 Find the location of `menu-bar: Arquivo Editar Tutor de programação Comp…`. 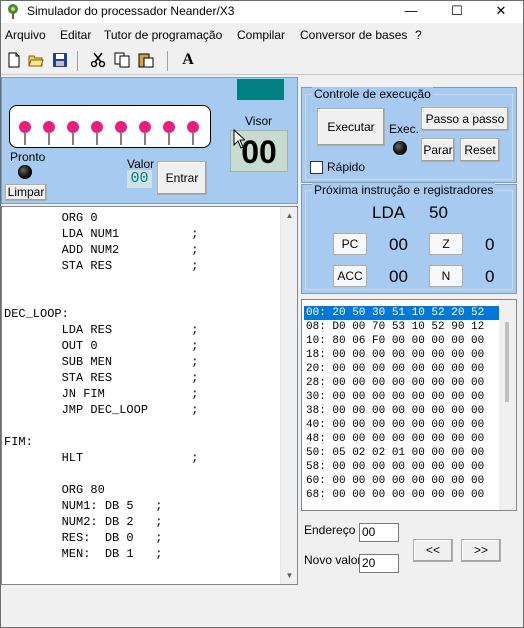

menu-bar: Arquivo Editar Tutor de programação Comp… is located at coordinates (262, 36).